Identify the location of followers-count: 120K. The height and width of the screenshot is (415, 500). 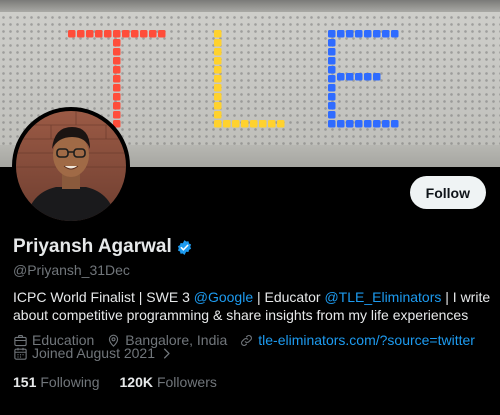
(136, 382).